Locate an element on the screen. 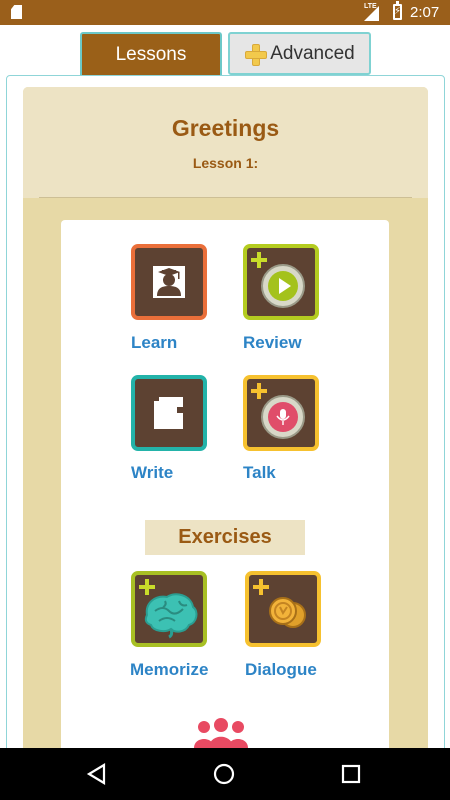 The width and height of the screenshot is (450, 800). header-divider is located at coordinates (225, 197).